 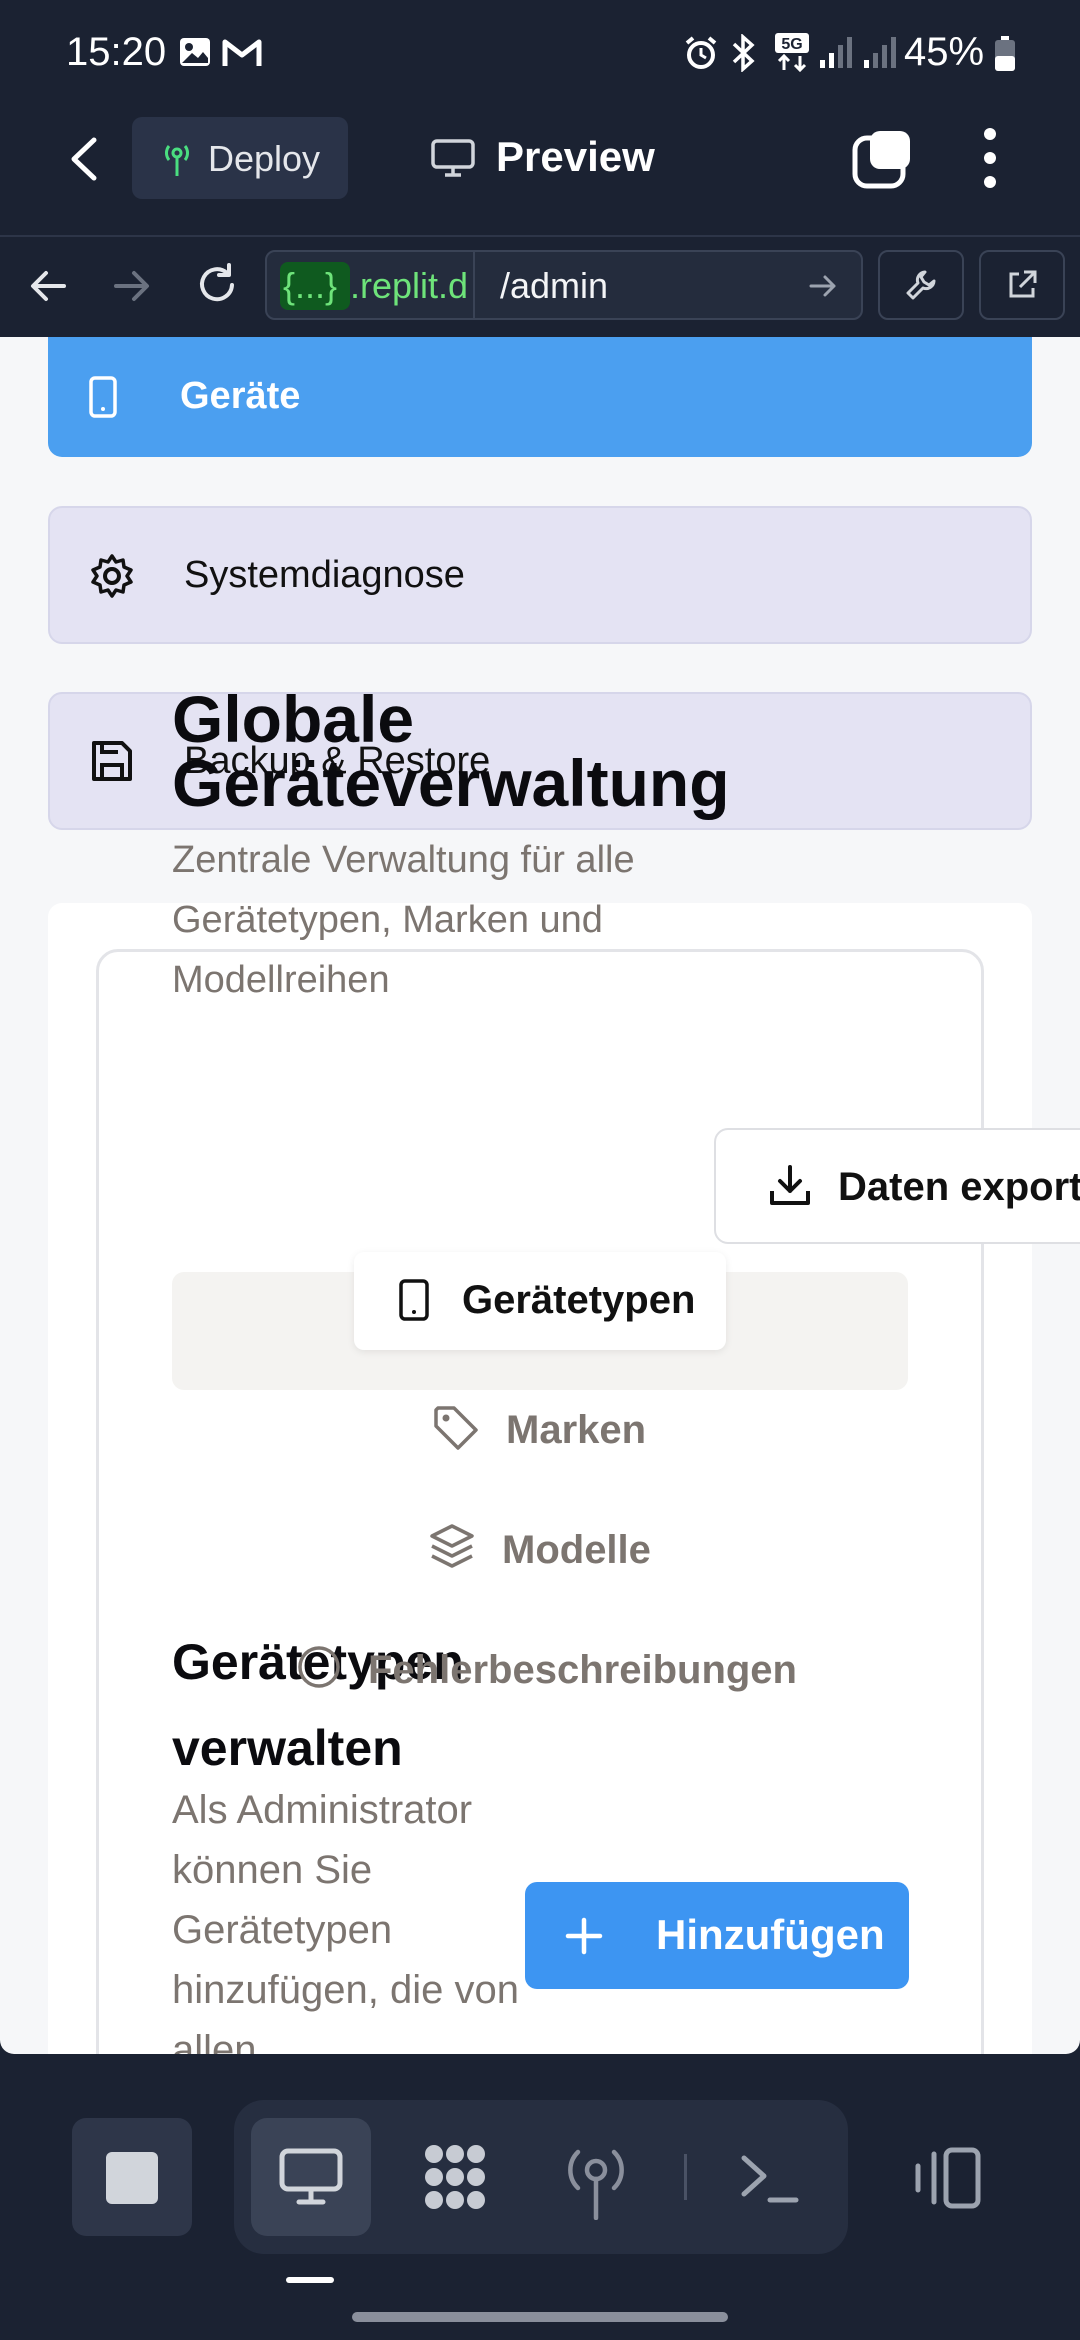 What do you see at coordinates (132, 286) in the screenshot?
I see `browser-forward-icon` at bounding box center [132, 286].